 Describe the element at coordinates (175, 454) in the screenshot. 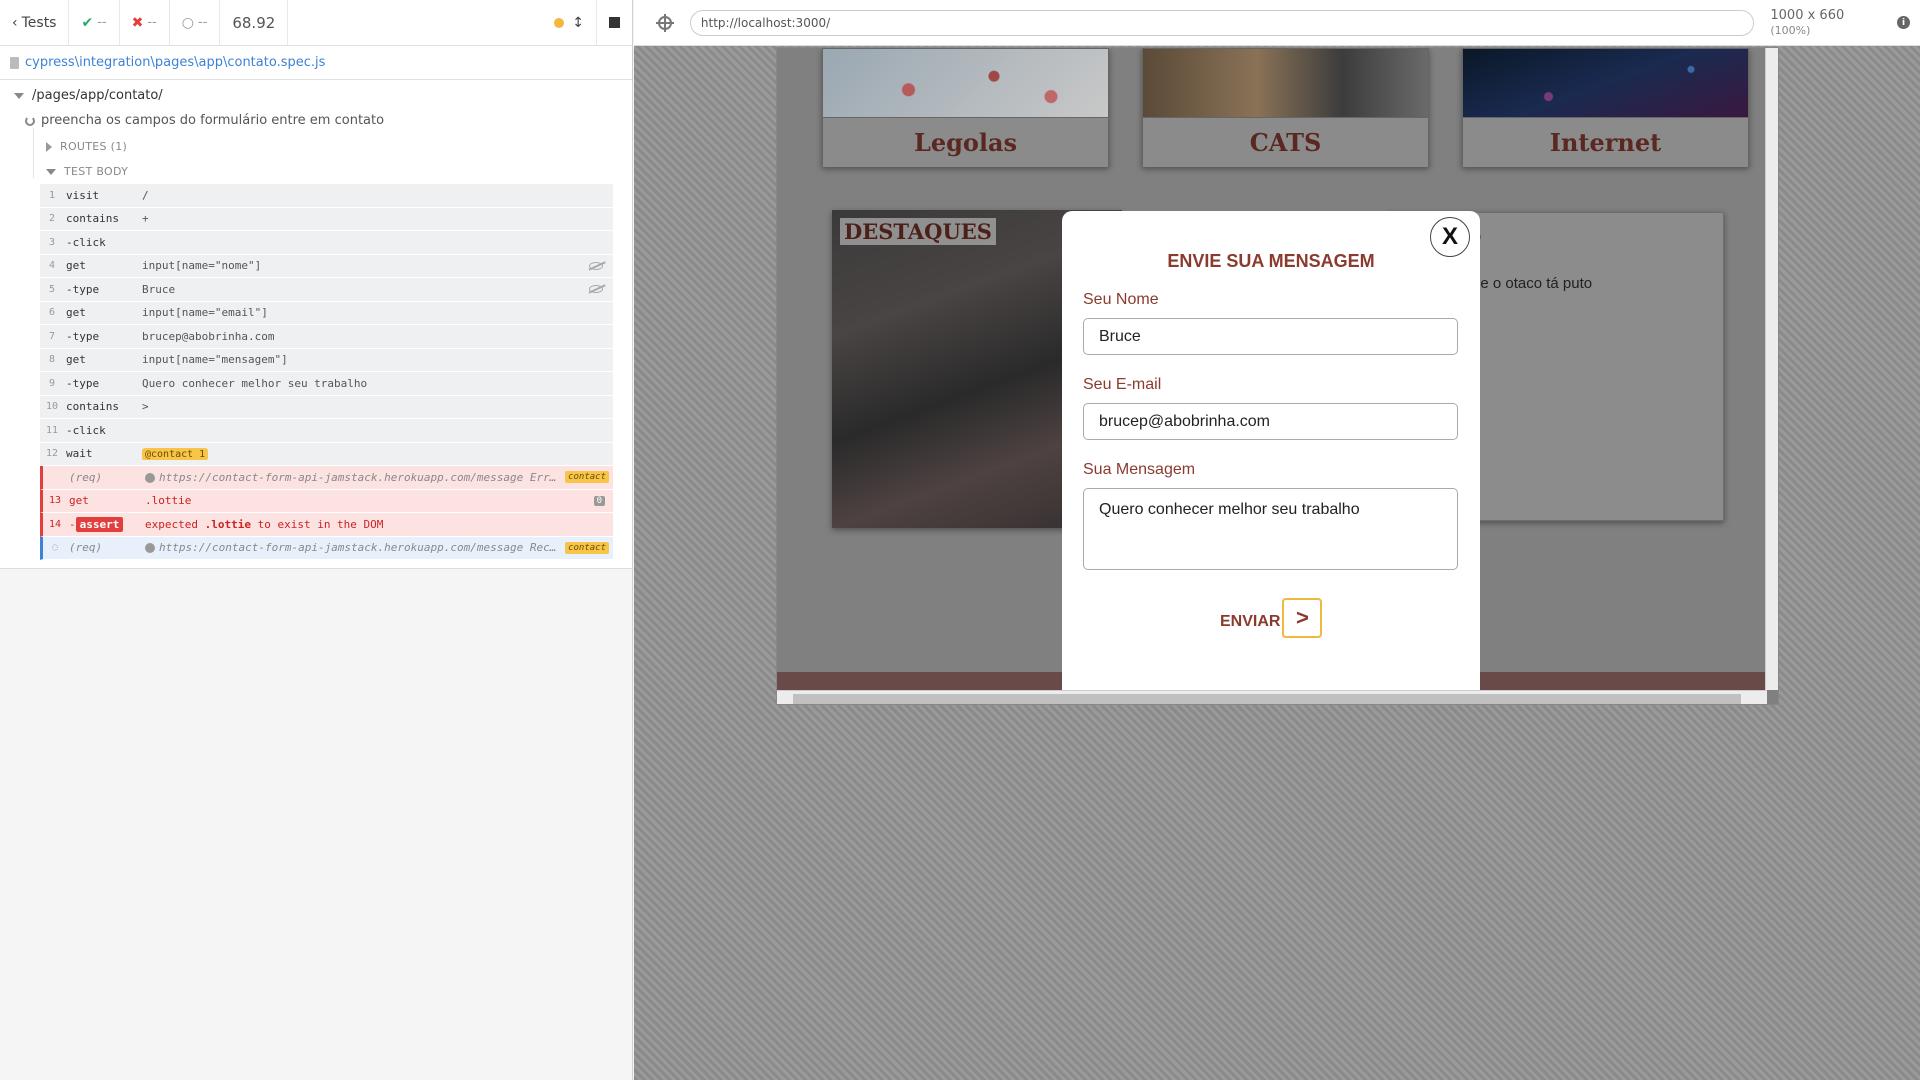

I see `alias-badge: @contact 1` at that location.